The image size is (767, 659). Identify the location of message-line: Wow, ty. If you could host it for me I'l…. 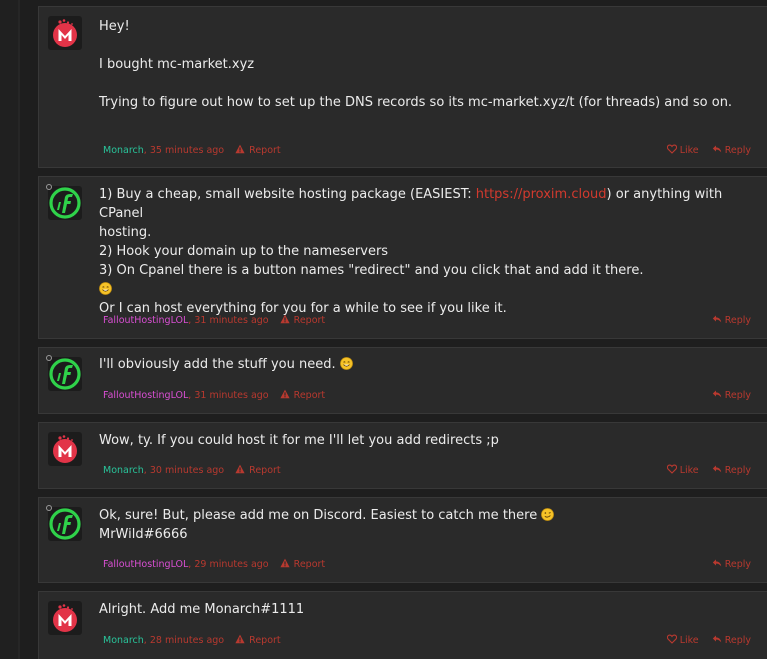
(299, 440).